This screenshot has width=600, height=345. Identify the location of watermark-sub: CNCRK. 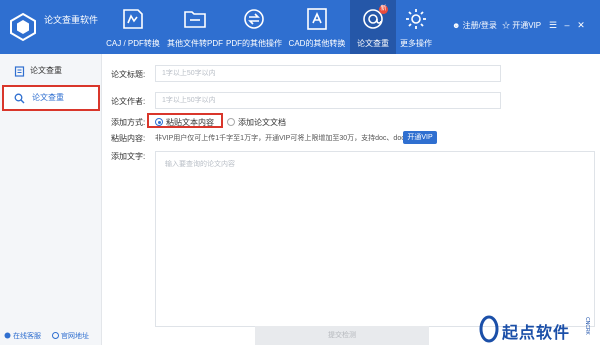
(586, 326).